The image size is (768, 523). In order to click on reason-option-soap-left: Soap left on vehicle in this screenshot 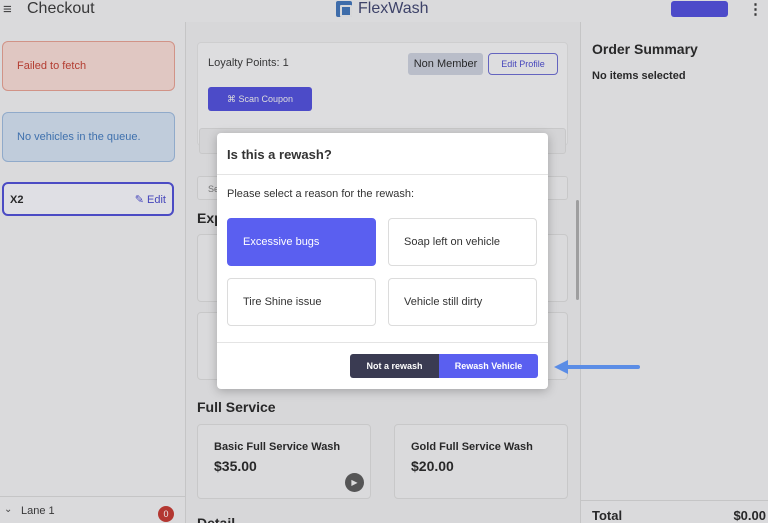, I will do `click(462, 242)`.